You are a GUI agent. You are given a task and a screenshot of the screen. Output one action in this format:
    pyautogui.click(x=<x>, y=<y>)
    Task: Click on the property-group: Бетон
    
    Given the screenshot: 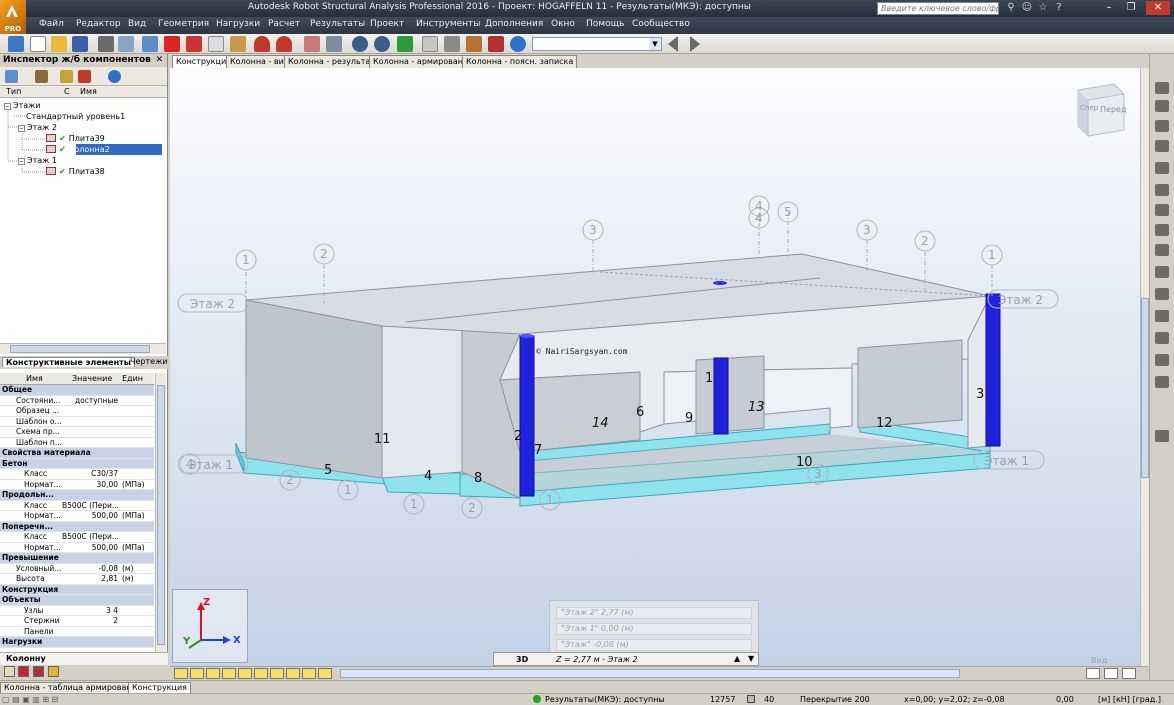 What is the action you would take?
    pyautogui.click(x=77, y=463)
    